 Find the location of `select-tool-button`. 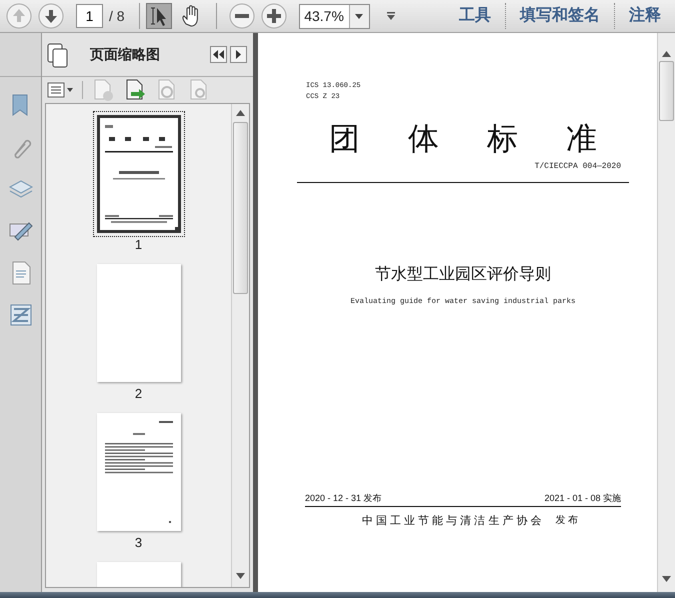

select-tool-button is located at coordinates (159, 16).